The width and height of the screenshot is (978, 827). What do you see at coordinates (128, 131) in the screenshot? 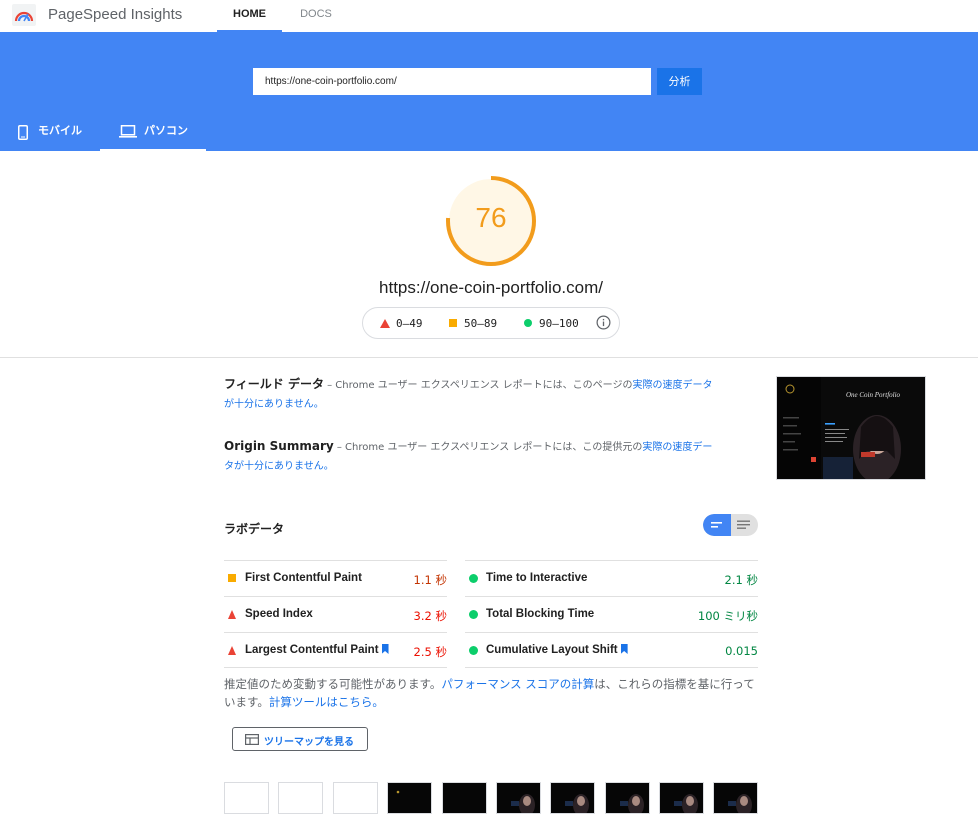
I see `laptop-icon` at bounding box center [128, 131].